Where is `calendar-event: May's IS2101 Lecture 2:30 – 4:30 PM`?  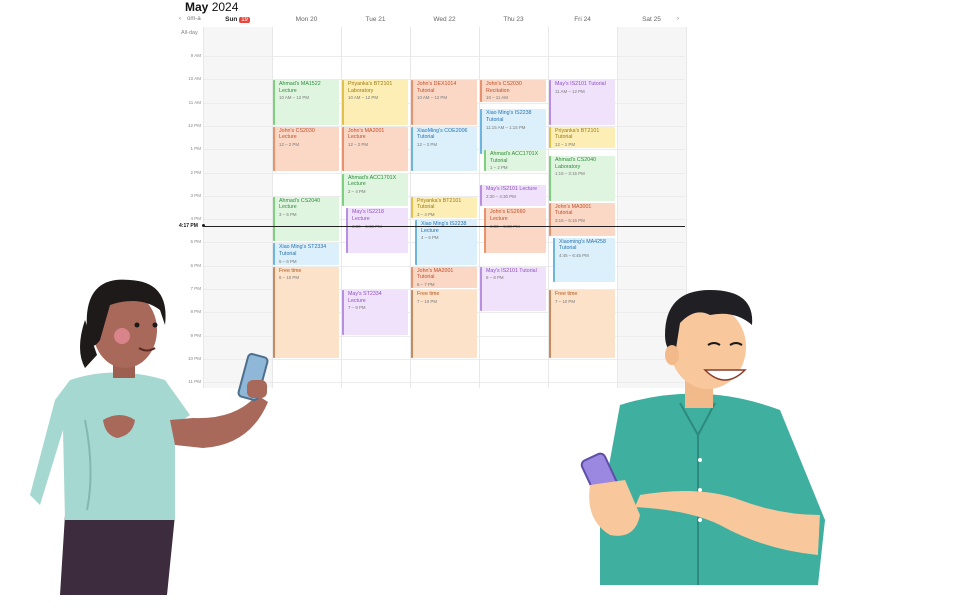 calendar-event: May's IS2101 Lecture 2:30 – 4:30 PM is located at coordinates (513, 196).